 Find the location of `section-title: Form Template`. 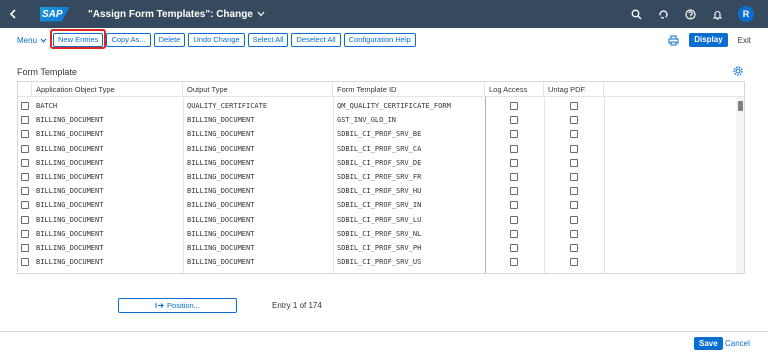

section-title: Form Template is located at coordinates (47, 72).